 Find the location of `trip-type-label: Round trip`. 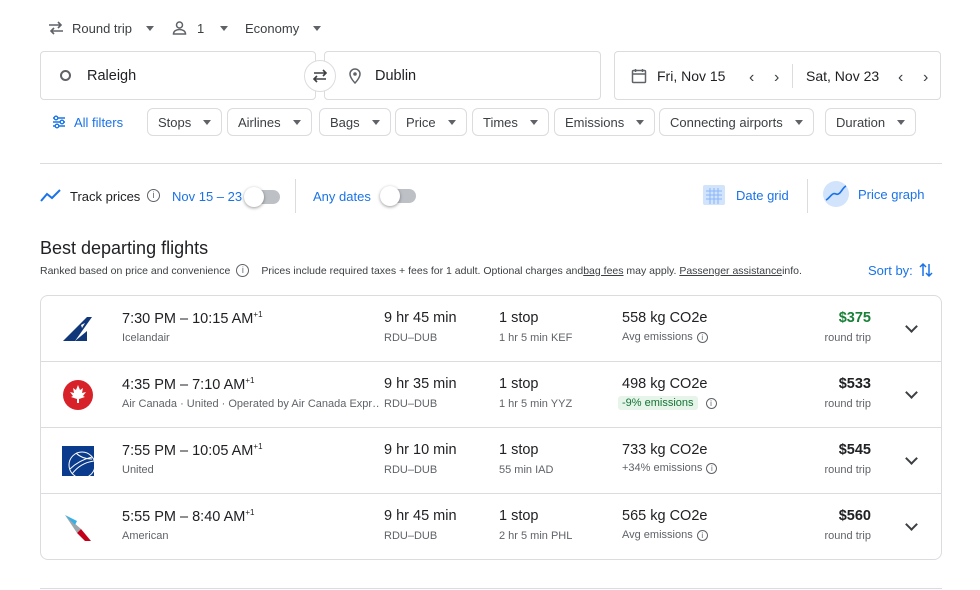

trip-type-label: Round trip is located at coordinates (102, 28).